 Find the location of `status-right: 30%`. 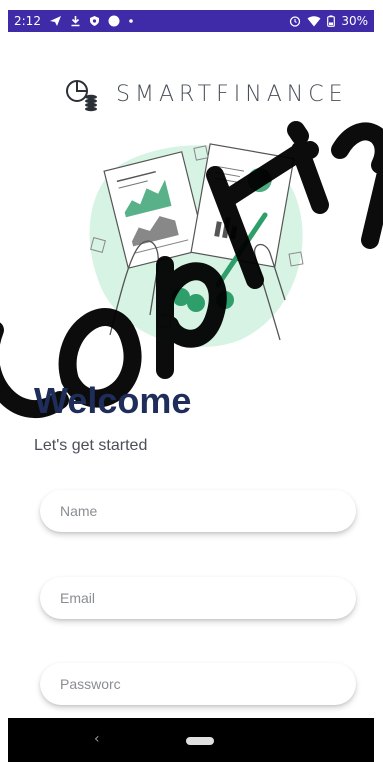

status-right: 30% is located at coordinates (328, 21).